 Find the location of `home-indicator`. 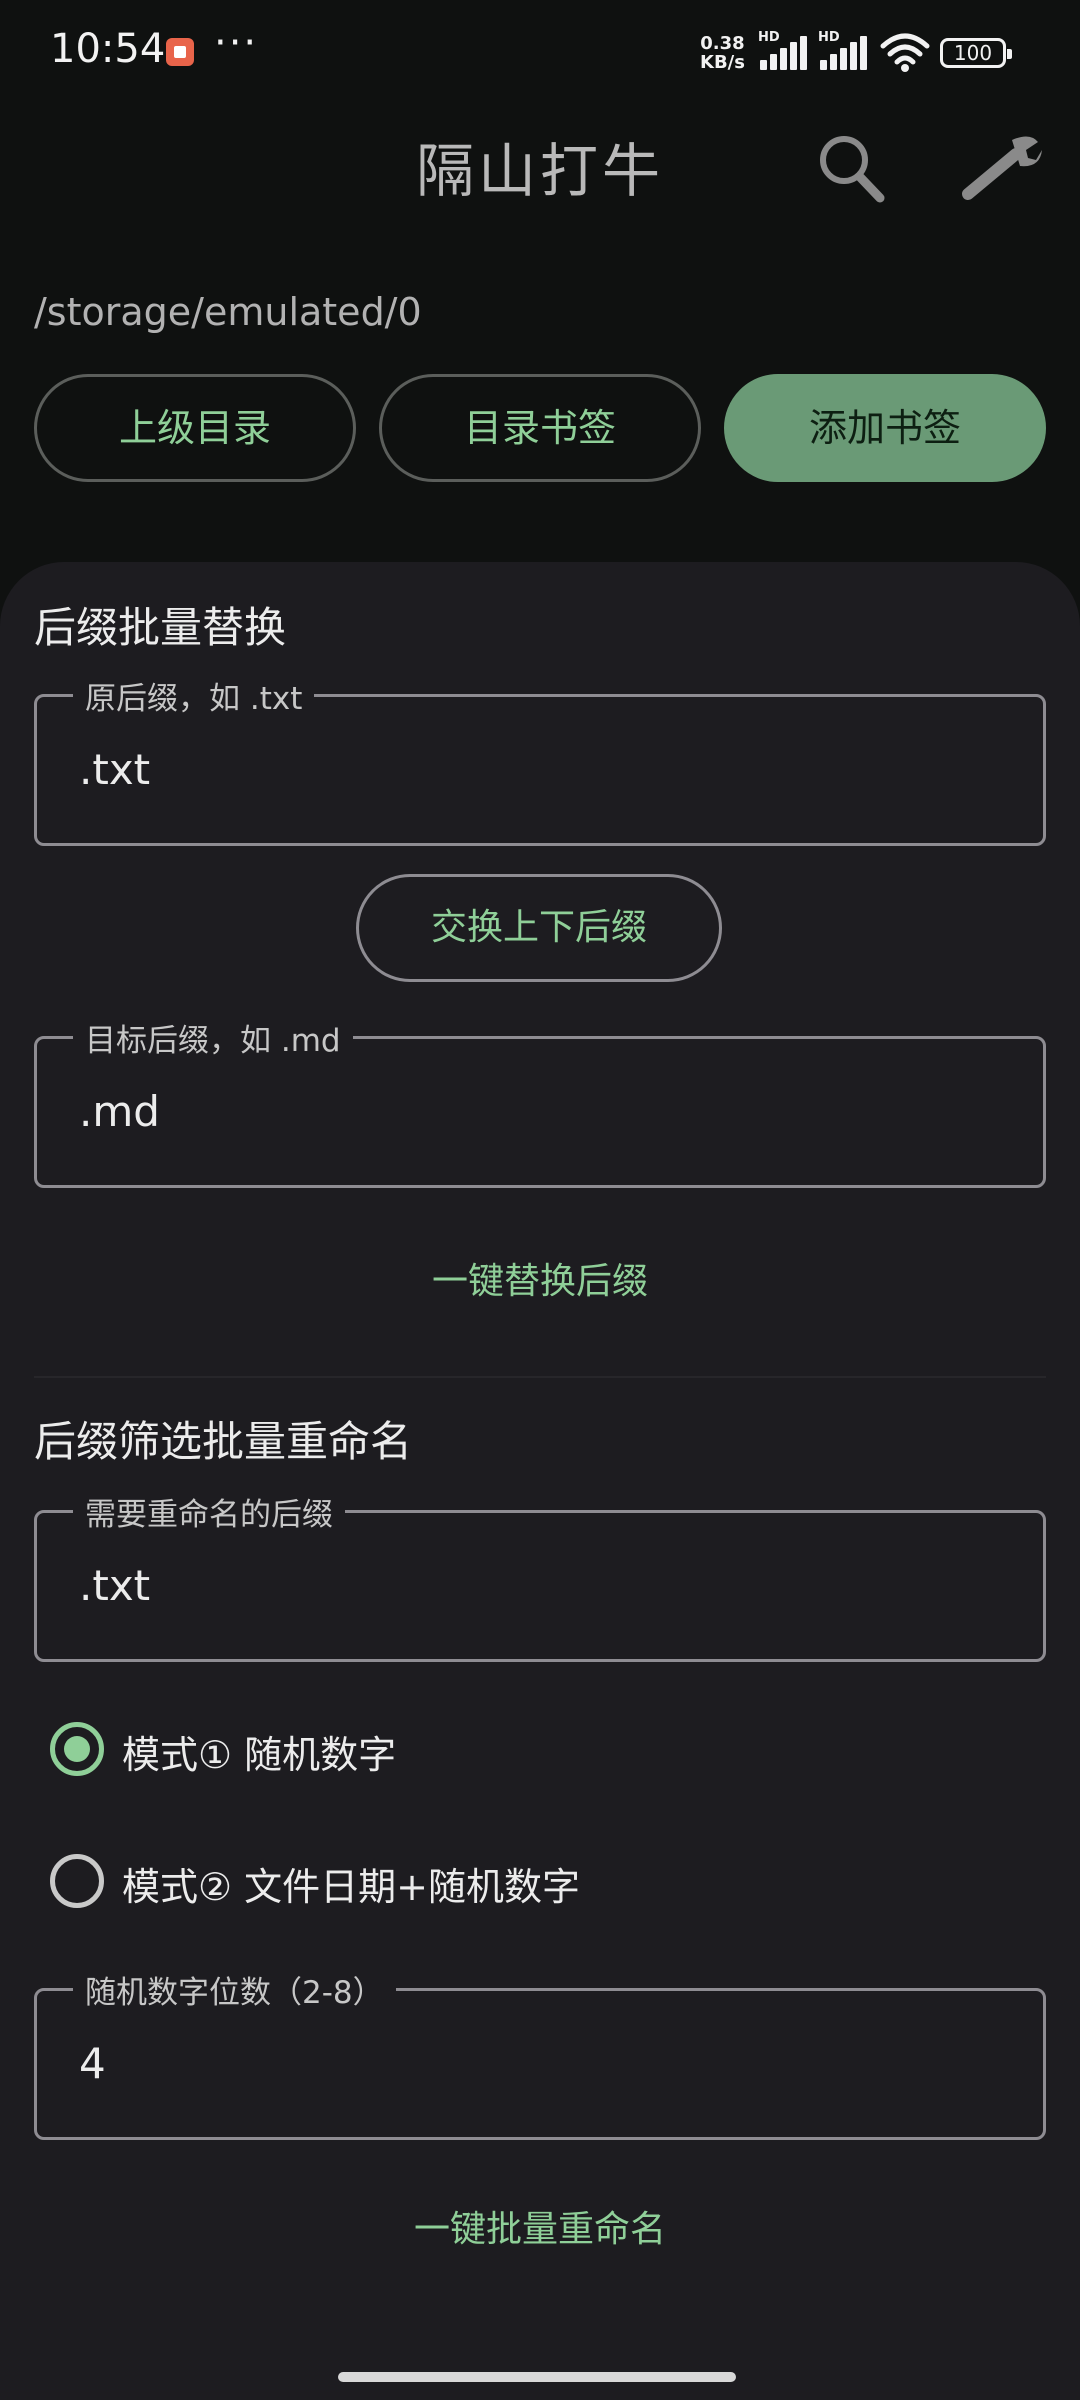

home-indicator is located at coordinates (537, 2377).